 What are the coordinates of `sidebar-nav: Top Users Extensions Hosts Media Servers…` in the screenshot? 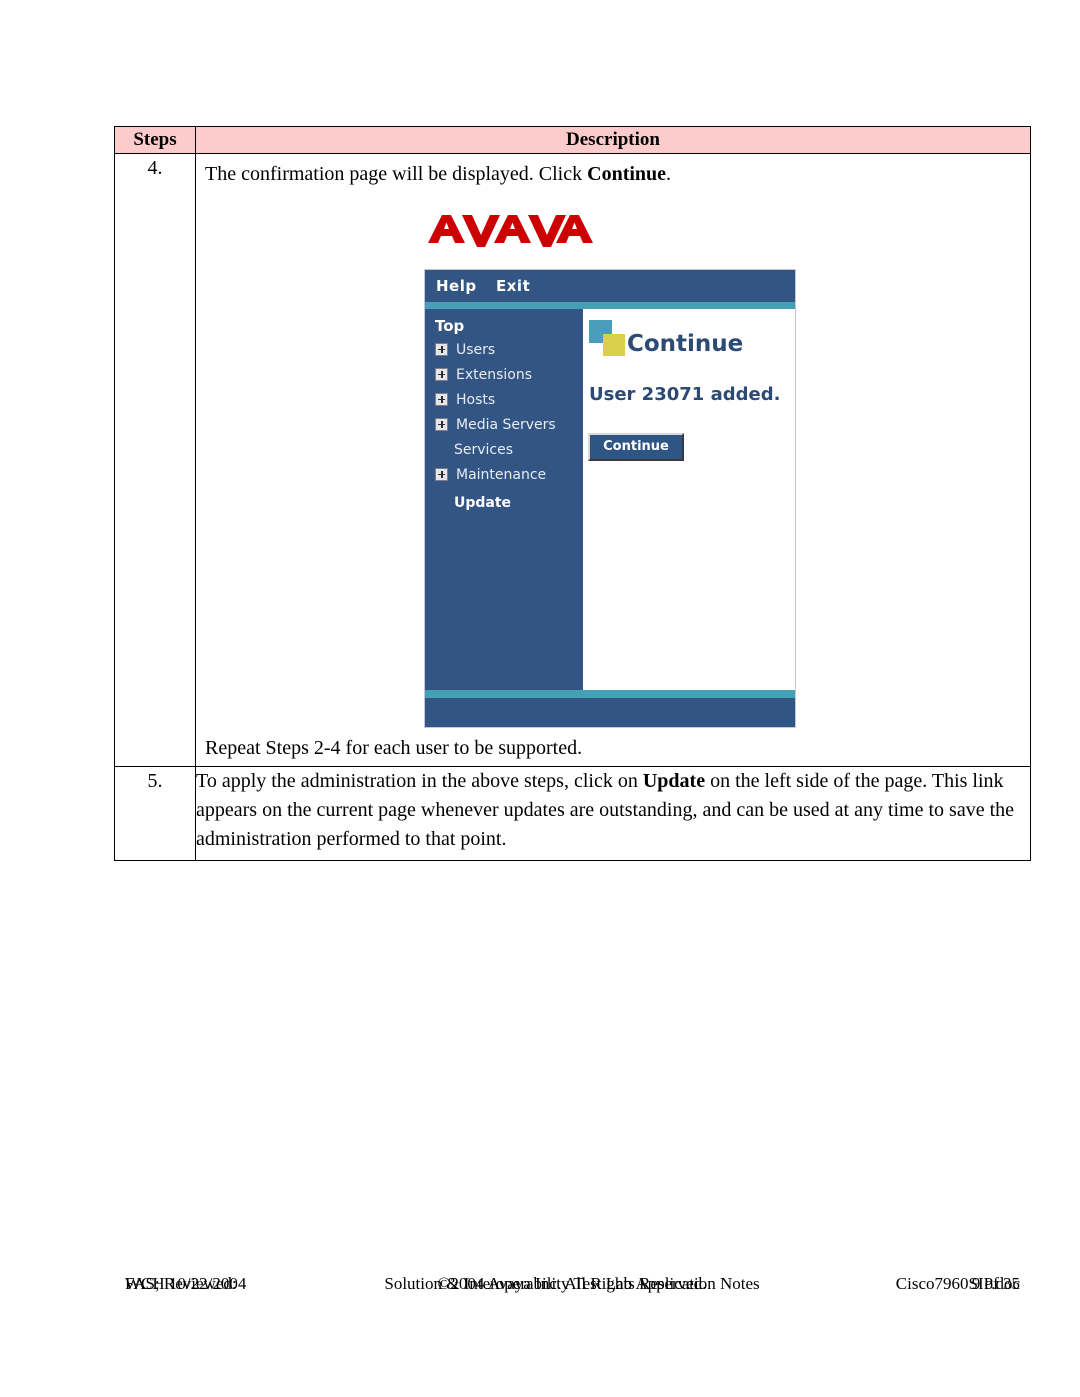 It's located at (504, 499).